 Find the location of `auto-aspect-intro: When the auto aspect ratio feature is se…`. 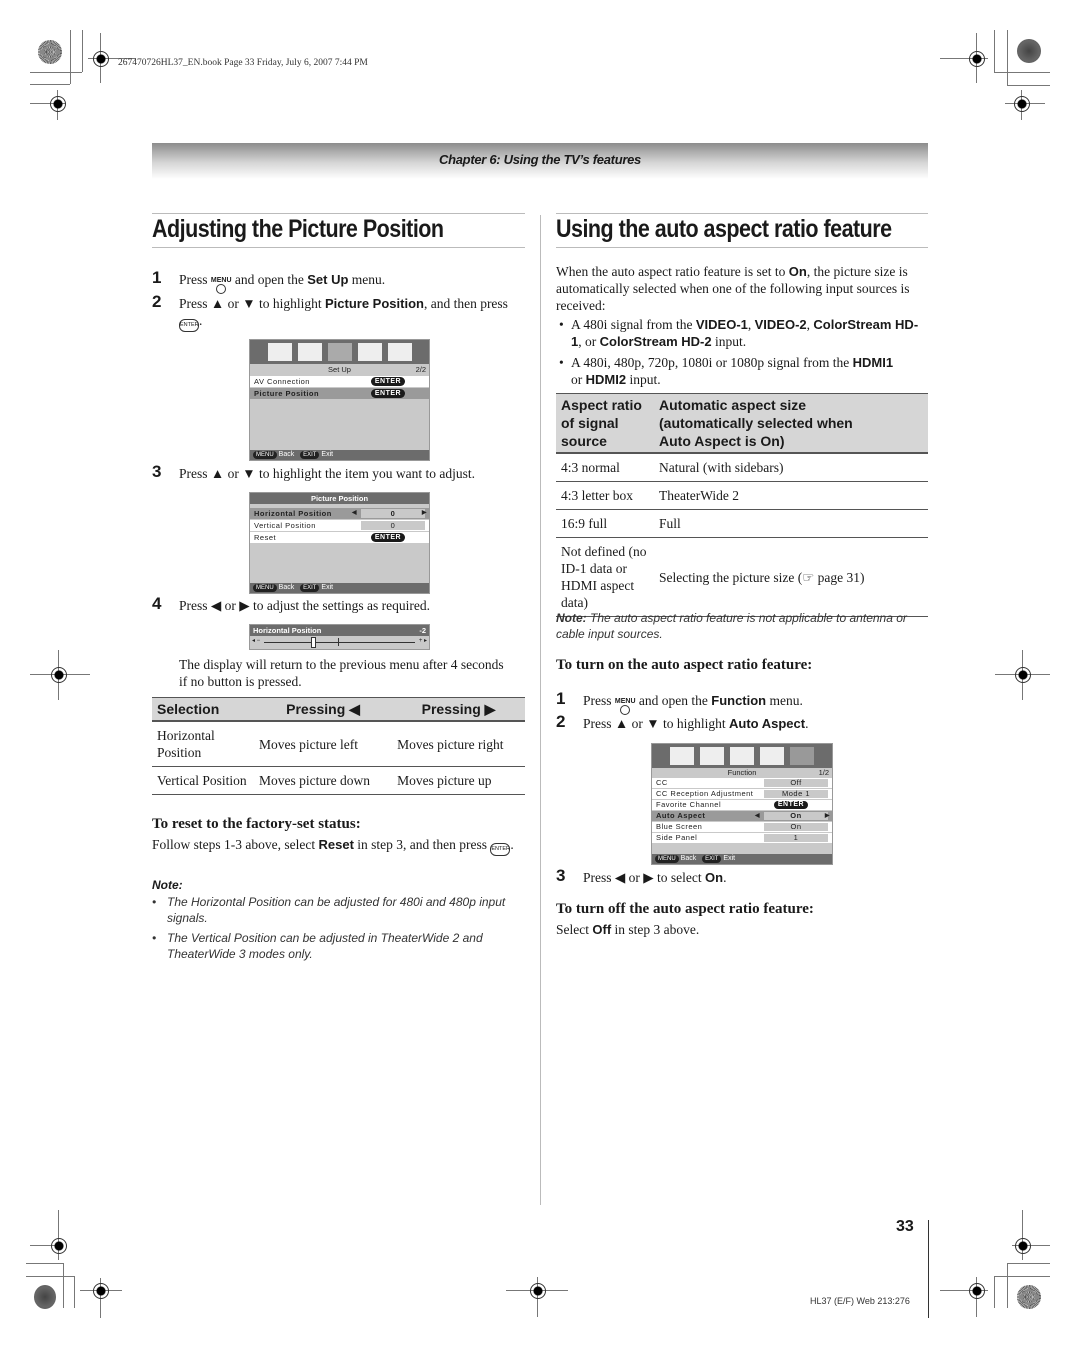

auto-aspect-intro: When the auto aspect ratio feature is se… is located at coordinates (733, 288).